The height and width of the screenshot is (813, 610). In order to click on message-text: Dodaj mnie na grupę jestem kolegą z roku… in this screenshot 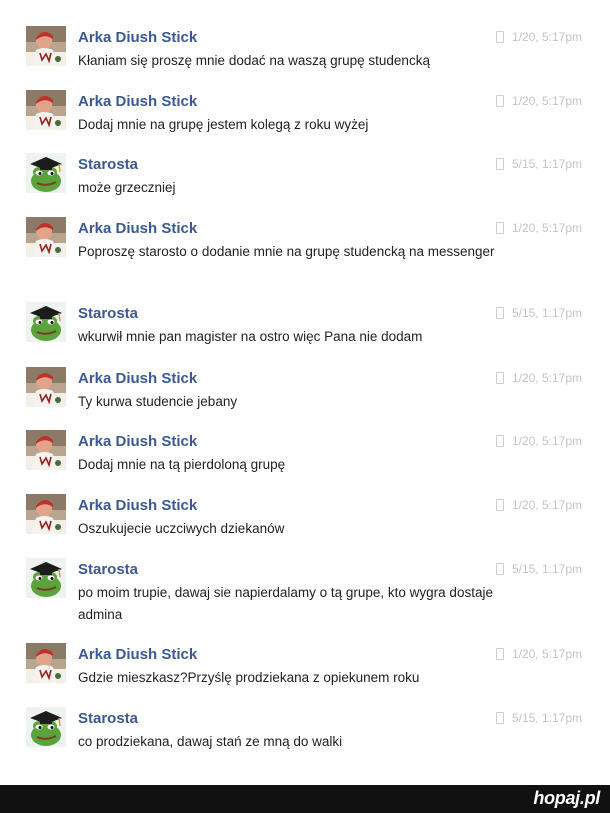, I will do `click(223, 124)`.